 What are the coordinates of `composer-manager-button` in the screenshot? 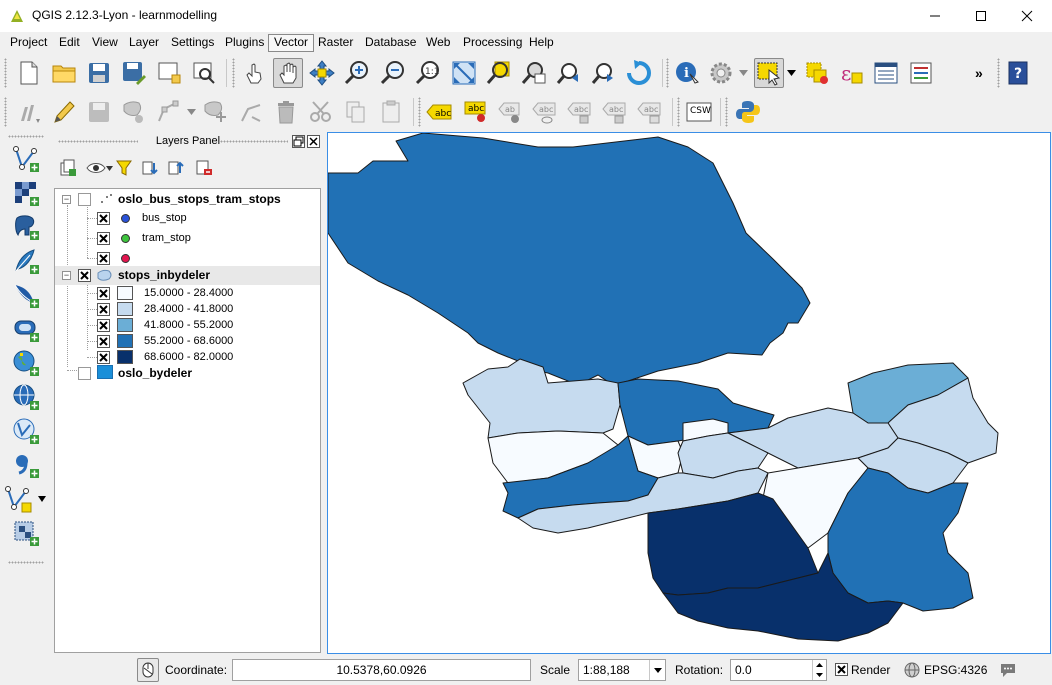 It's located at (204, 73).